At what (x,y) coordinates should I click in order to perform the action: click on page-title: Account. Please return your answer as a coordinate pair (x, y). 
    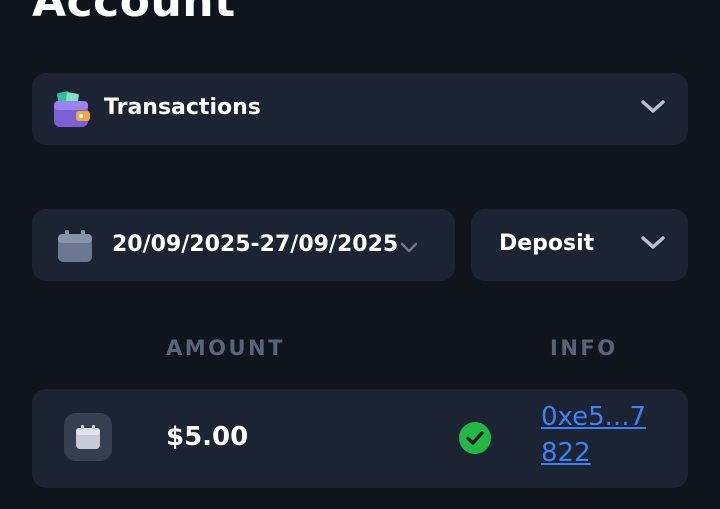
    Looking at the image, I should click on (134, 13).